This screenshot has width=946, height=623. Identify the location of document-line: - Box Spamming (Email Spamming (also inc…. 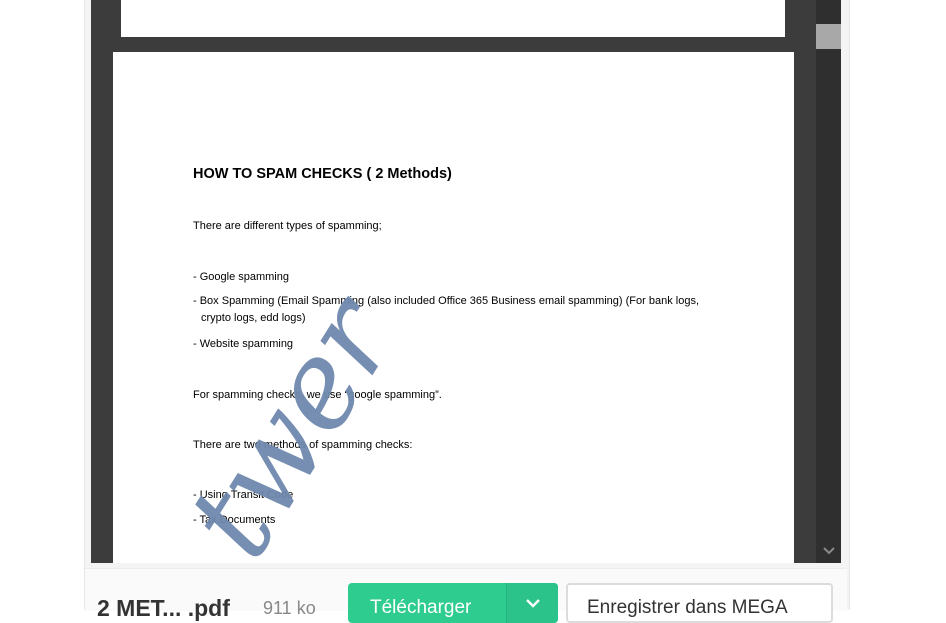
(446, 309).